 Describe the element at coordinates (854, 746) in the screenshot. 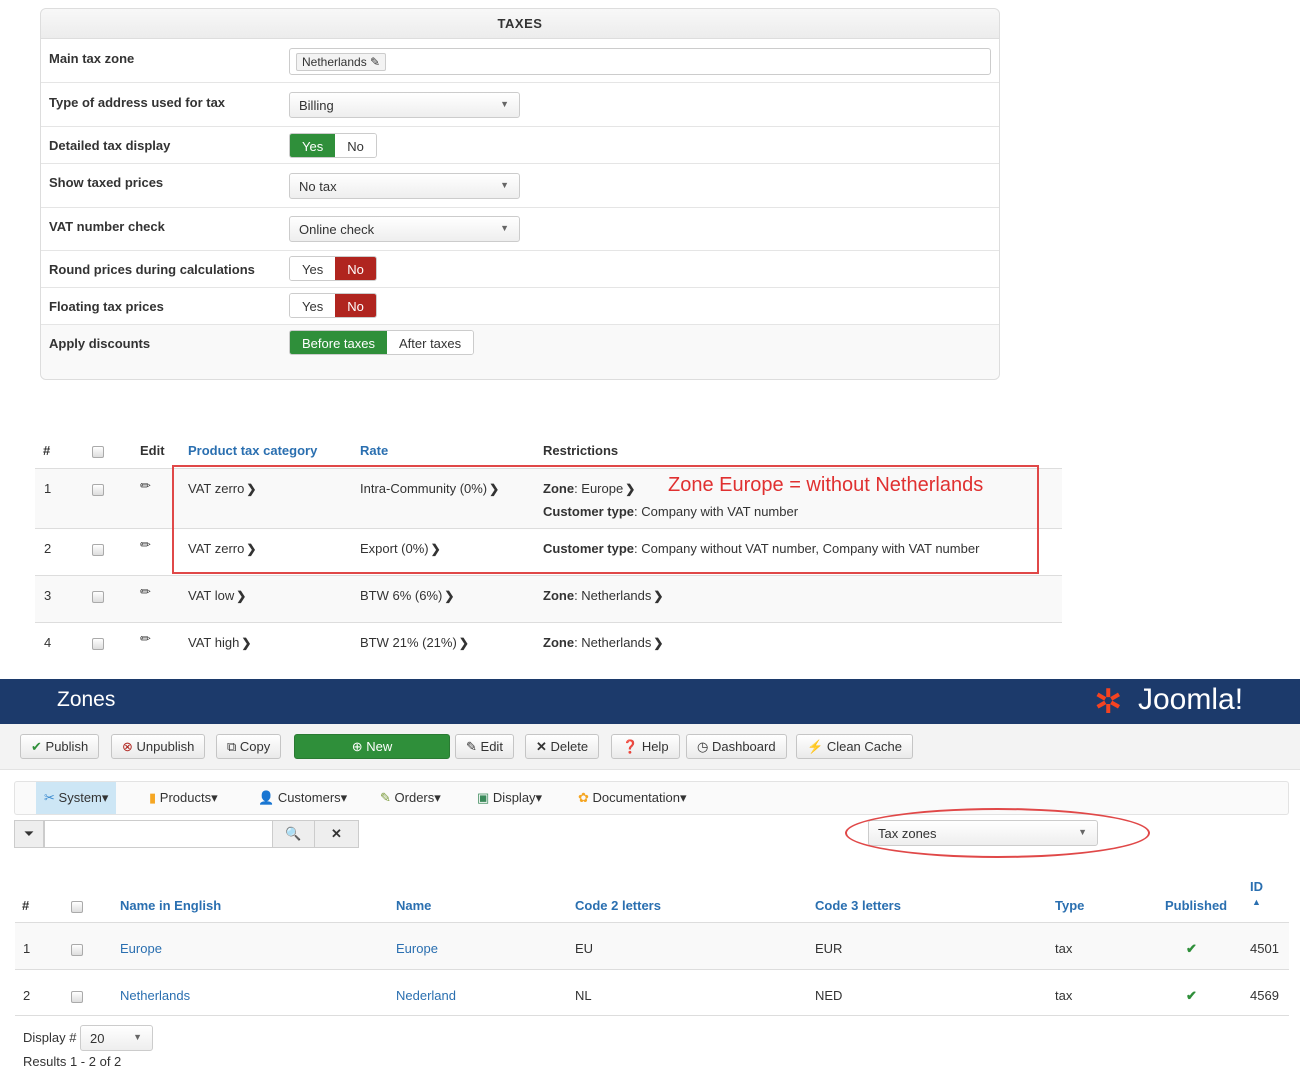

I see `clean-cache-button: ⚡ Clean Cache` at that location.